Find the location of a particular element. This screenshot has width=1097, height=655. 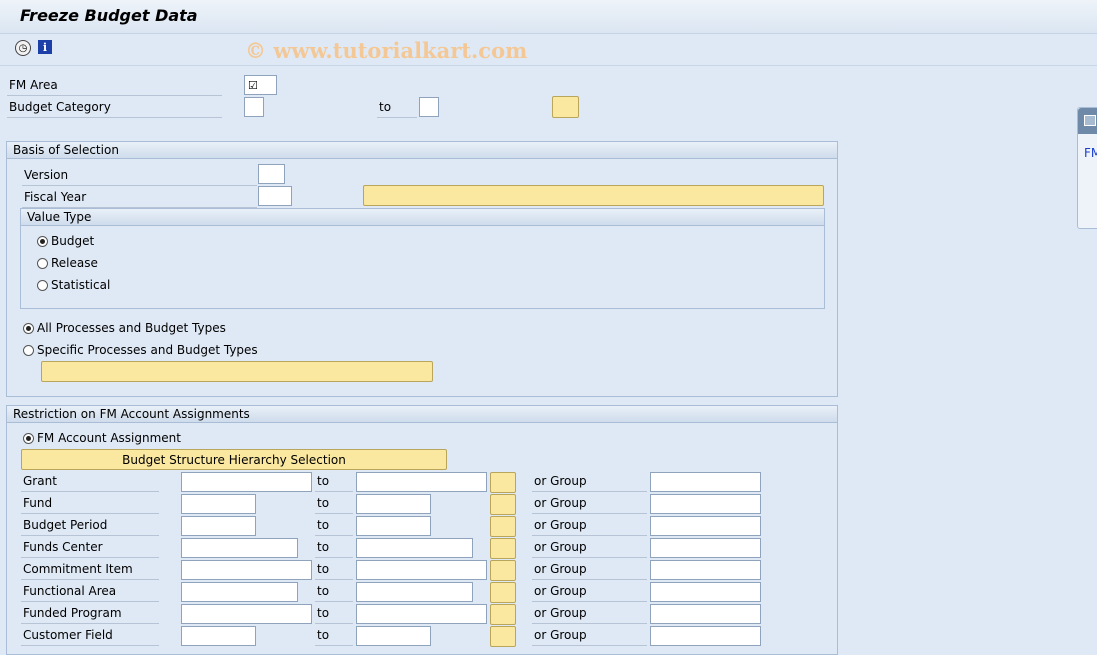

multiple-selection-button is located at coordinates (565, 107).